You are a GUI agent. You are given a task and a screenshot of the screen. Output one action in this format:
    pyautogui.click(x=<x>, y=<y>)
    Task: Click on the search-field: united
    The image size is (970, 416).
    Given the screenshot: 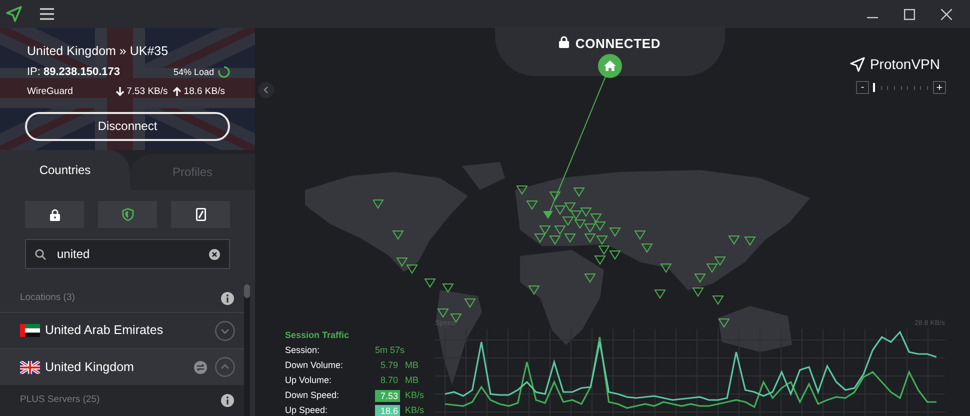 What is the action you would take?
    pyautogui.click(x=127, y=254)
    